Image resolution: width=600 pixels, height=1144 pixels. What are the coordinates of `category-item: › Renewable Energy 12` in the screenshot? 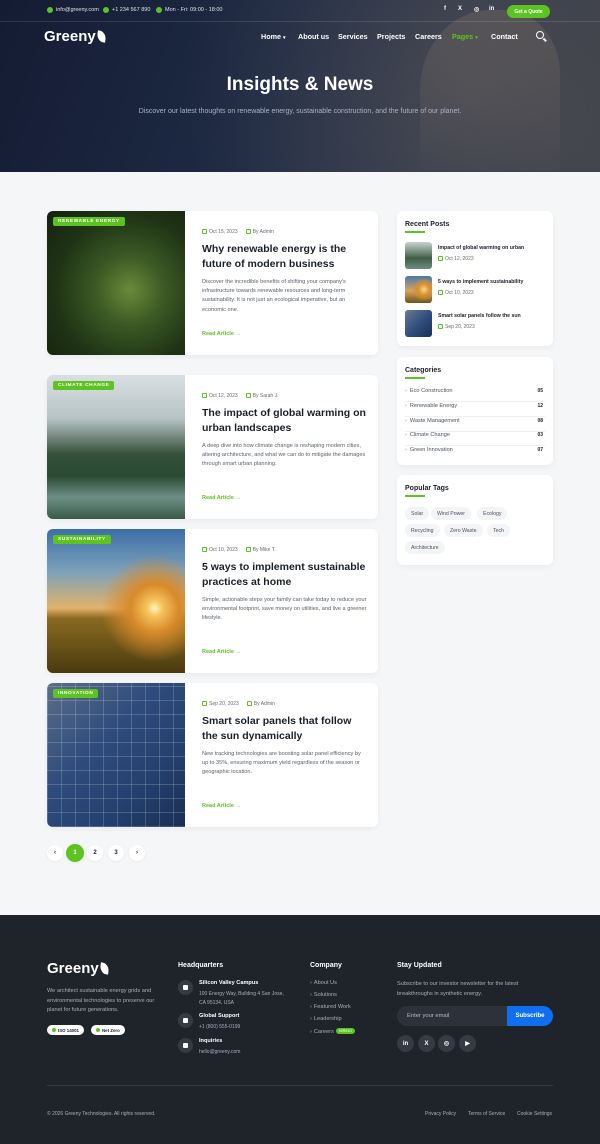 It's located at (475, 410).